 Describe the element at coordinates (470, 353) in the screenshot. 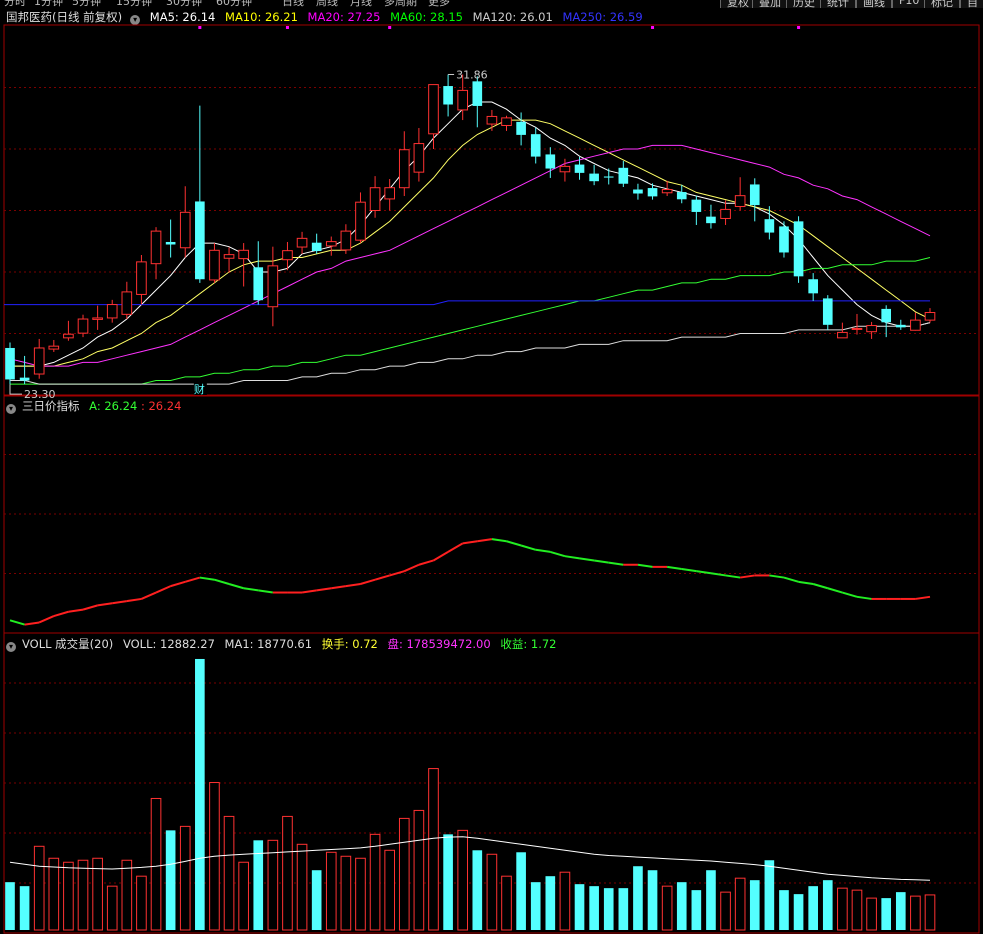

I see `ma120-line` at that location.